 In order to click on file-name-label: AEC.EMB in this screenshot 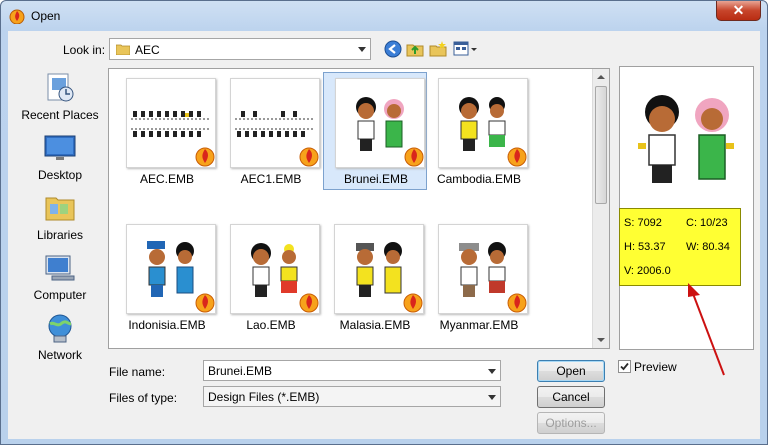, I will do `click(166, 179)`.